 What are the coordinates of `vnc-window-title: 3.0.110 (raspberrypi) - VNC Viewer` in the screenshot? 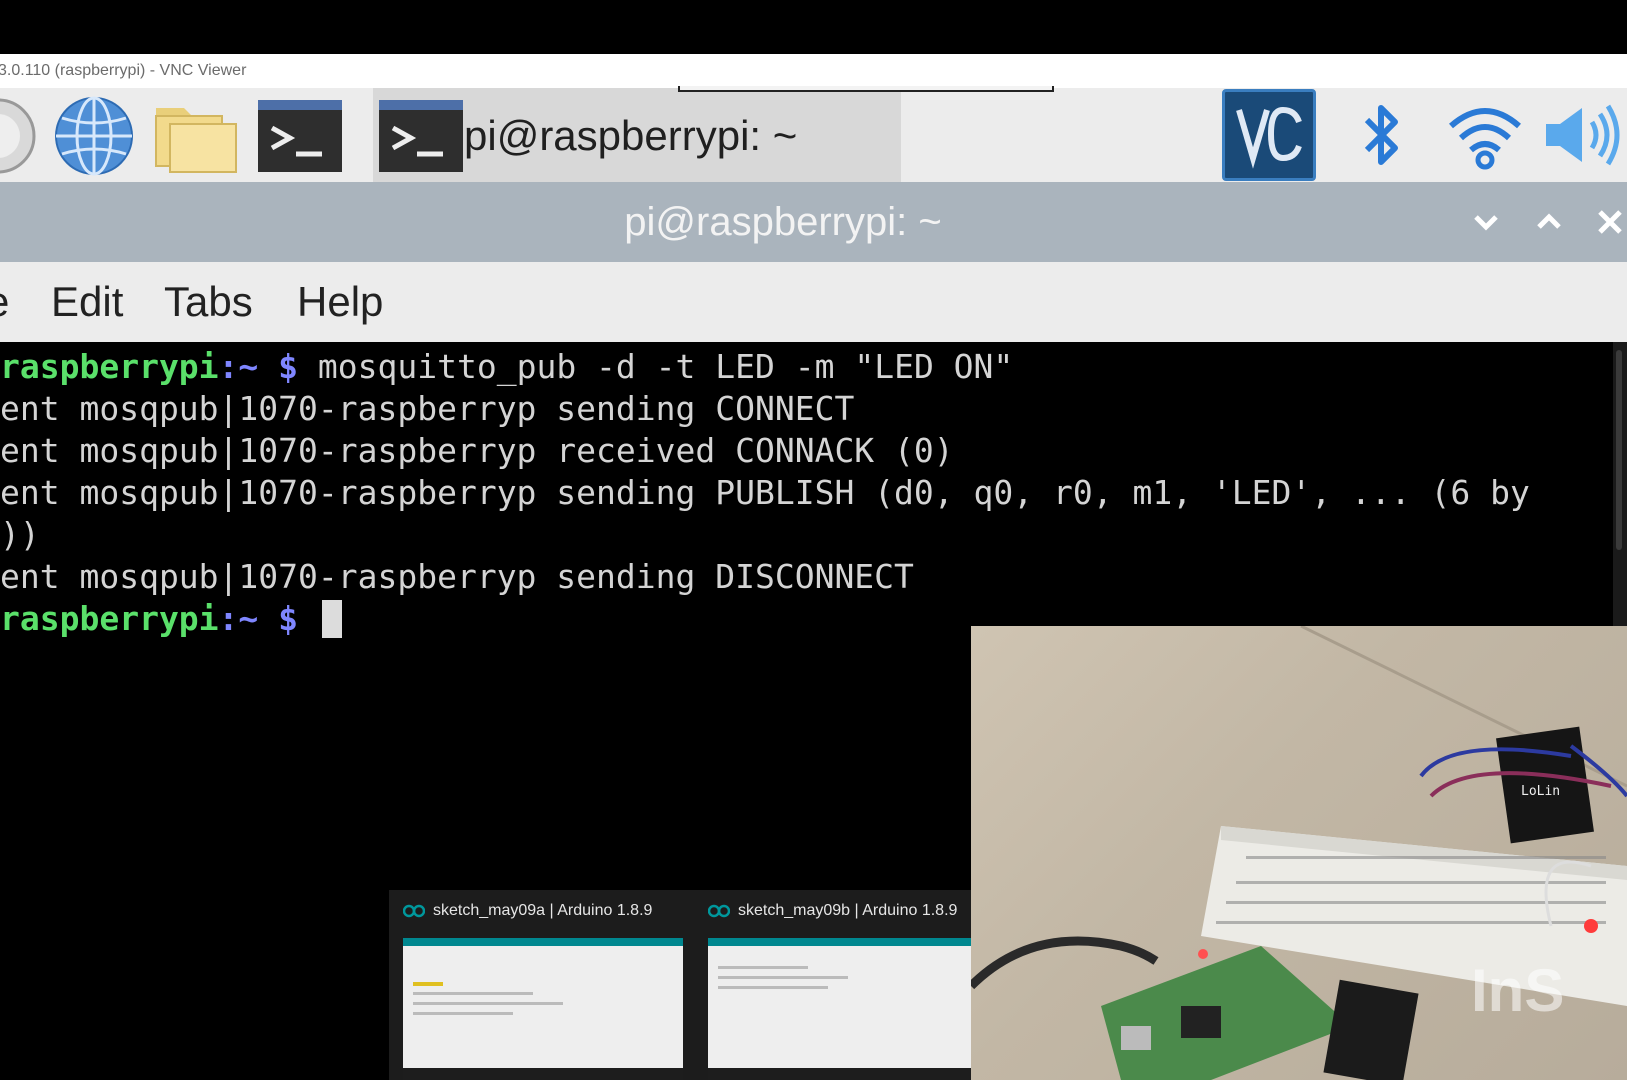 It's located at (123, 70).